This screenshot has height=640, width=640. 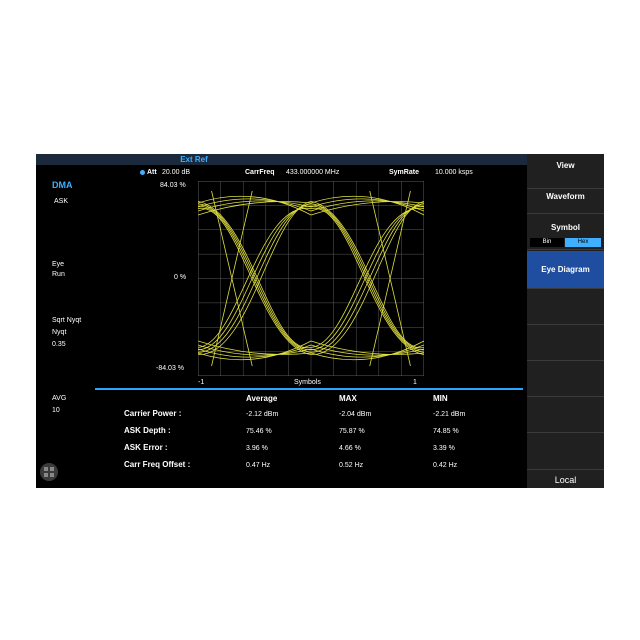 What do you see at coordinates (449, 414) in the screenshot?
I see `row-min: -2.21 dBm` at bounding box center [449, 414].